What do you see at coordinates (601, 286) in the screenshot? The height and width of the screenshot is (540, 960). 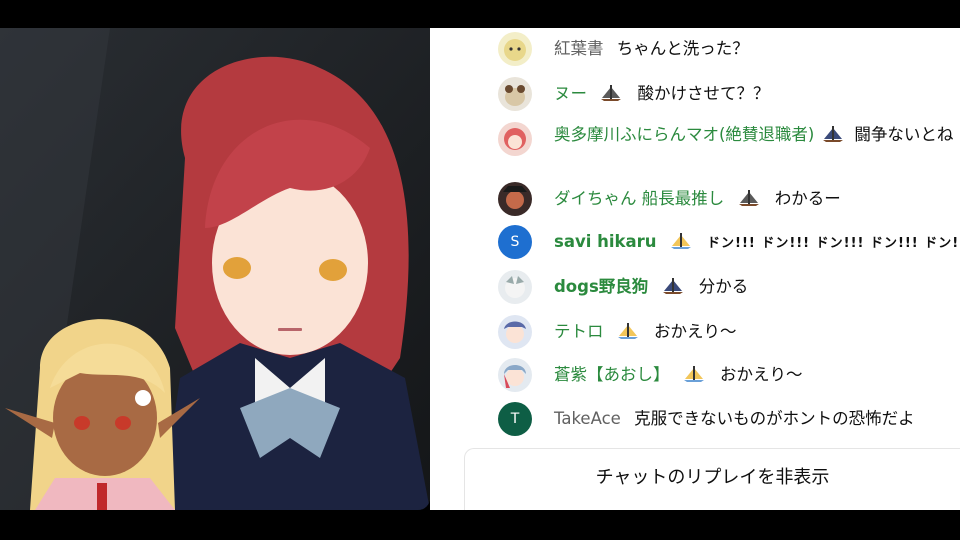 I see `chat-author-name: dogs野良狗` at bounding box center [601, 286].